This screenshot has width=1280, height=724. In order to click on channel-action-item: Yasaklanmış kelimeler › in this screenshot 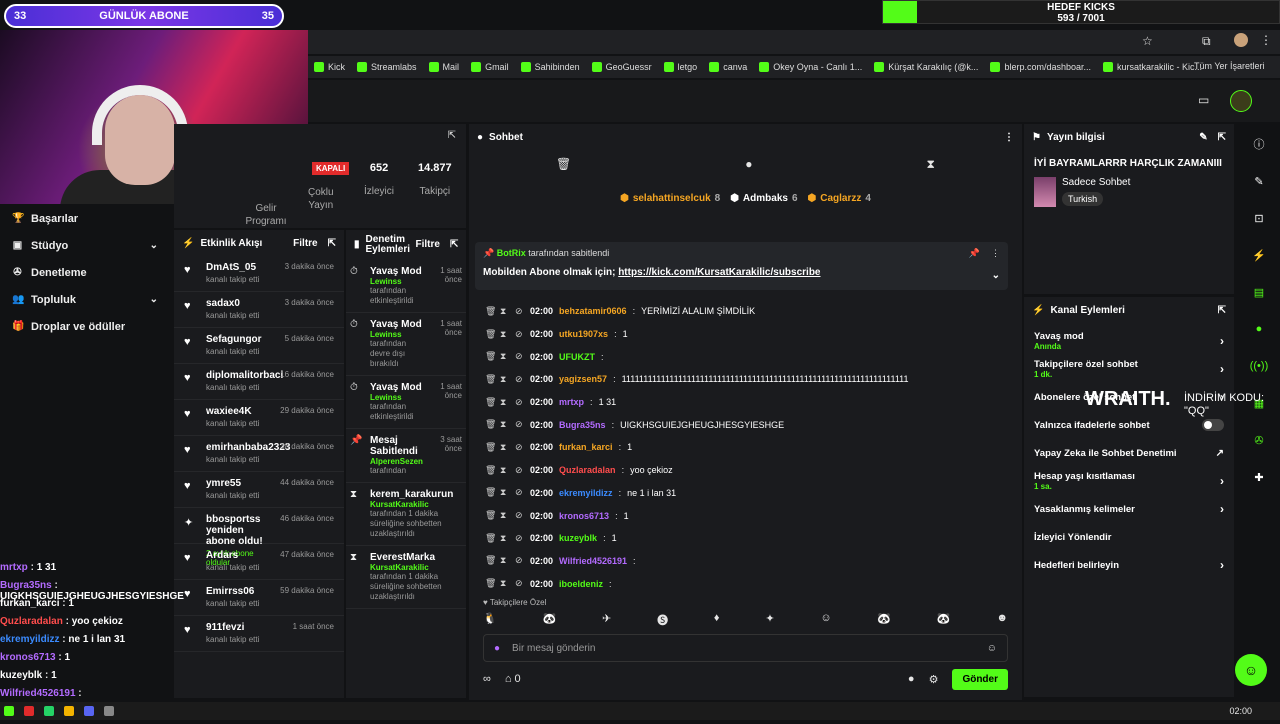, I will do `click(1129, 509)`.